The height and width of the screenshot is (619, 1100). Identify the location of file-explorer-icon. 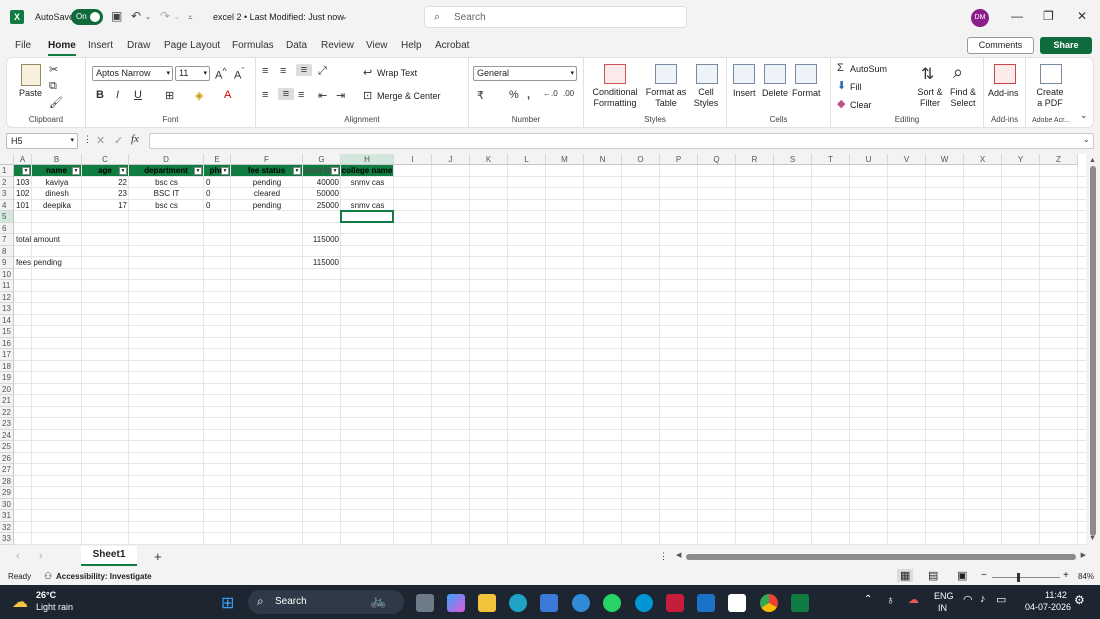
(487, 603).